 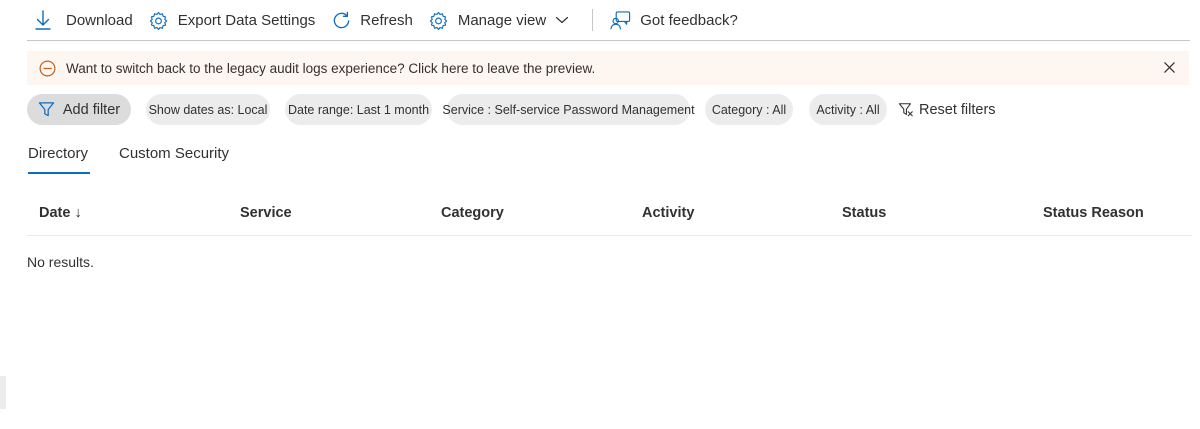 What do you see at coordinates (246, 20) in the screenshot?
I see `export-data-settings-label: Export Data Settings` at bounding box center [246, 20].